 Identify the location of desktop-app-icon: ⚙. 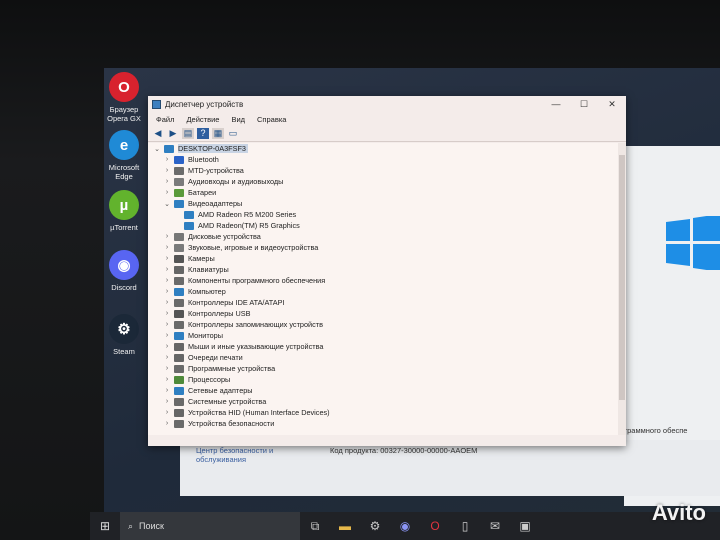
(124, 329).